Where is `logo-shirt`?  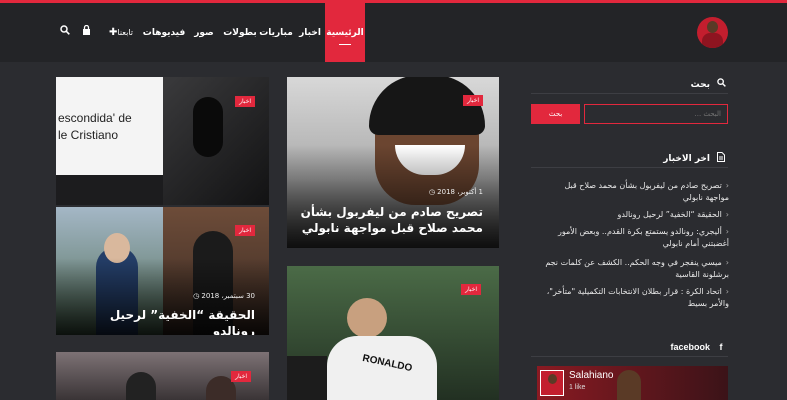
logo-shirt is located at coordinates (712, 40).